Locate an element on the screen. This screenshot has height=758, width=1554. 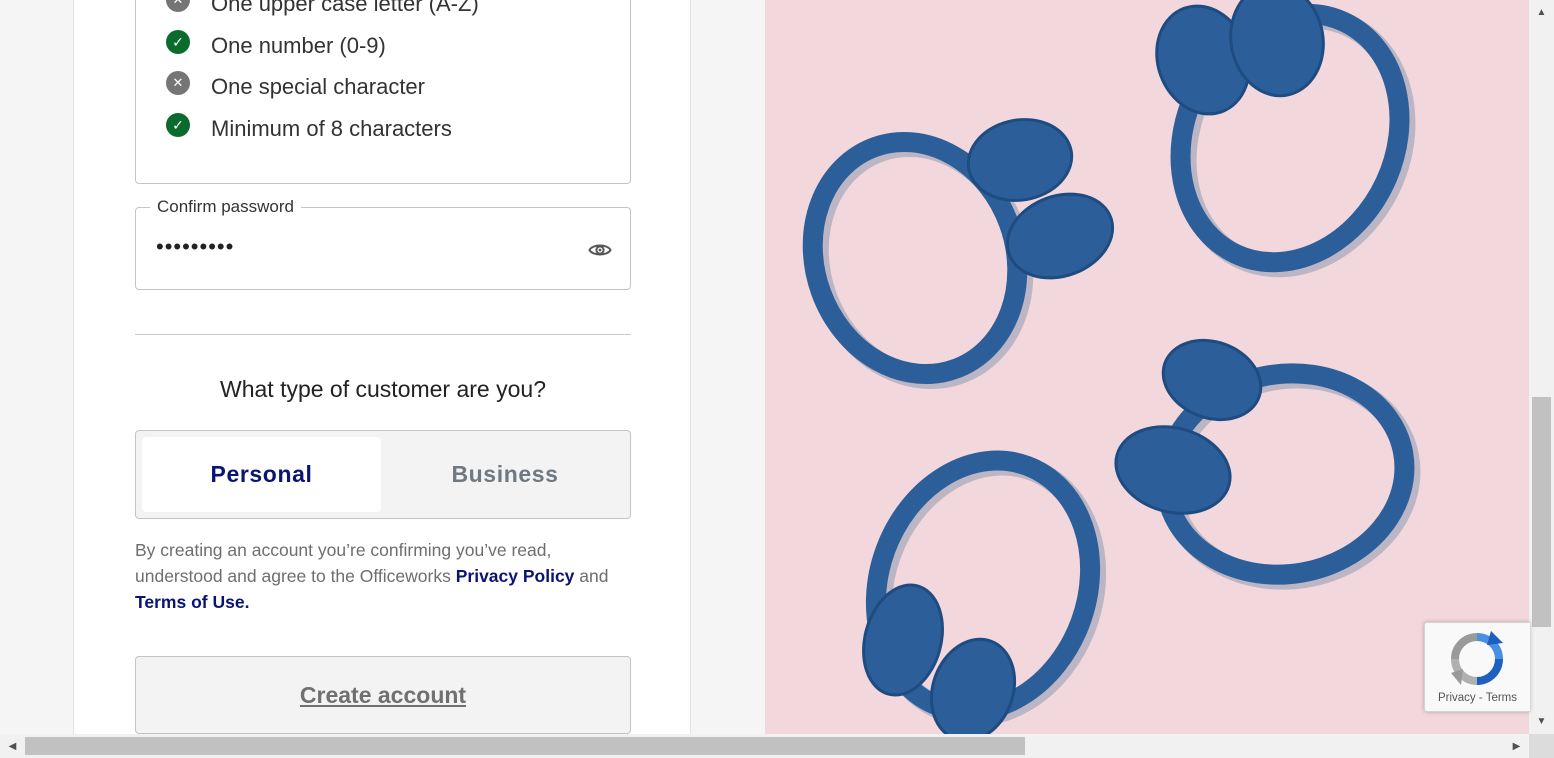
requirement-number: ✓ One number (0-9) is located at coordinates (276, 45).